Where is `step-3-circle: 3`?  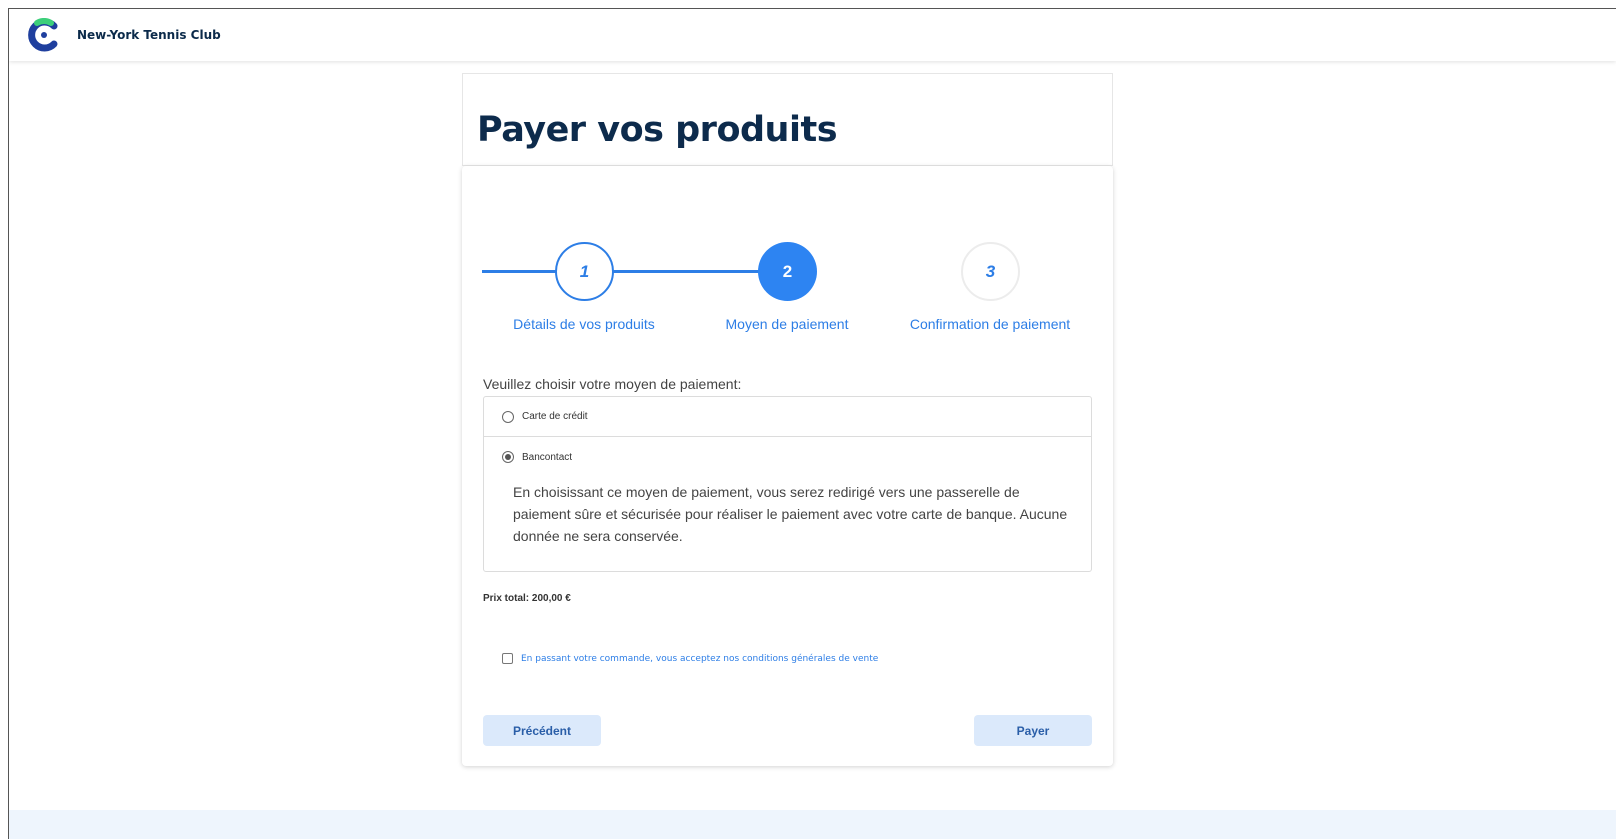
step-3-circle: 3 is located at coordinates (990, 271).